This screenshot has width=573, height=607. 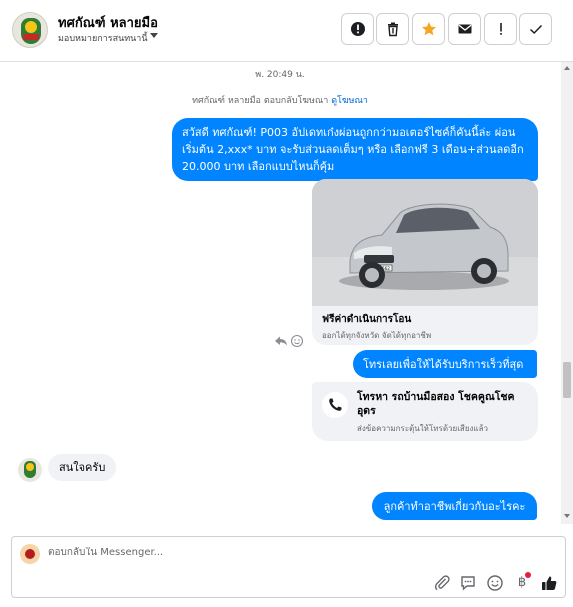 What do you see at coordinates (567, 293) in the screenshot?
I see `chat-scrollbar` at bounding box center [567, 293].